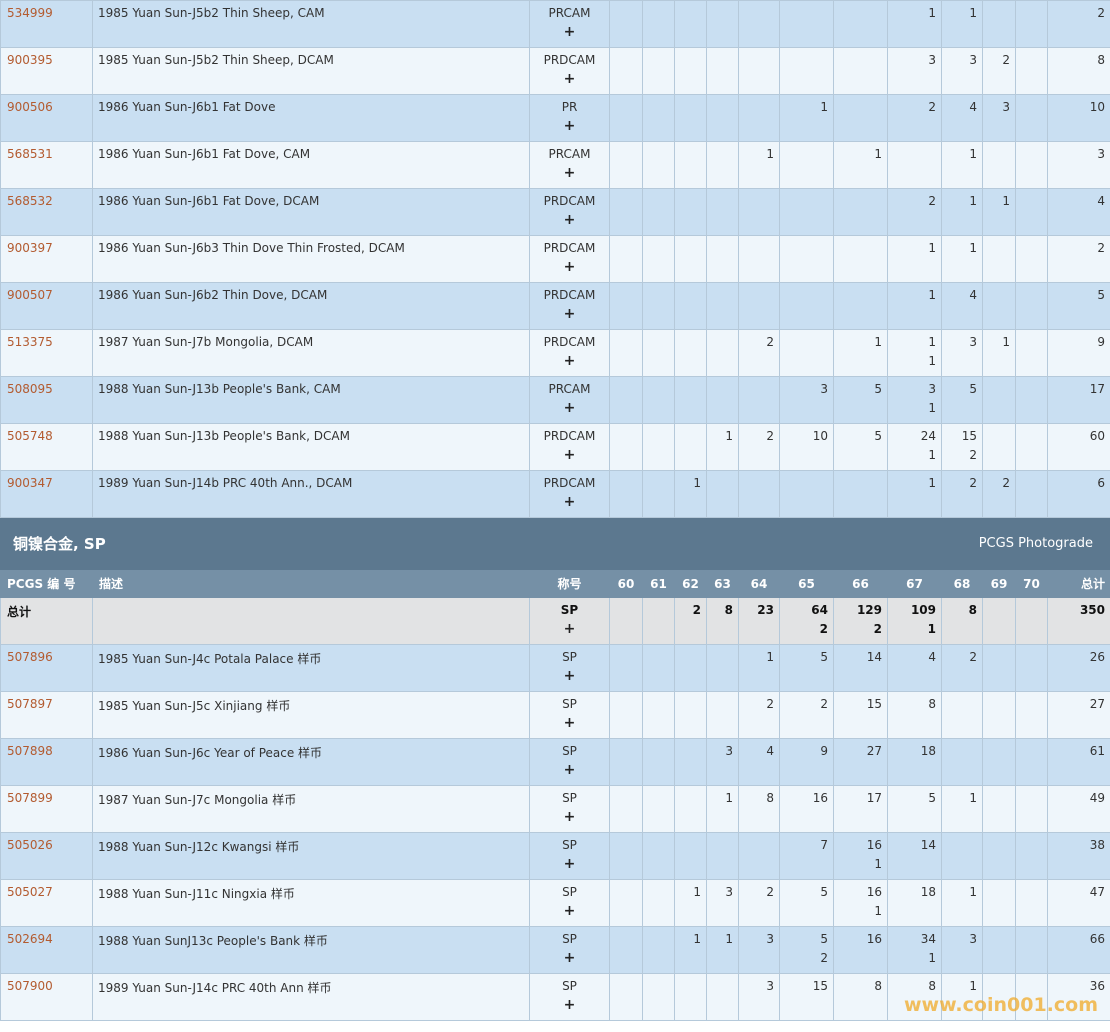  What do you see at coordinates (46, 306) in the screenshot?
I see `pcgs-number-link: 900507` at bounding box center [46, 306].